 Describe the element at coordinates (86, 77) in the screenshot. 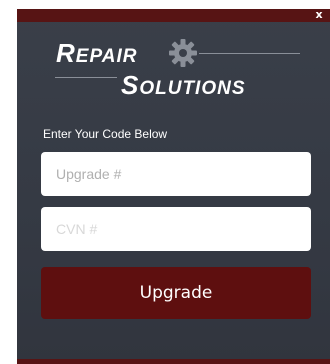

I see `logo-divider-bottom` at that location.